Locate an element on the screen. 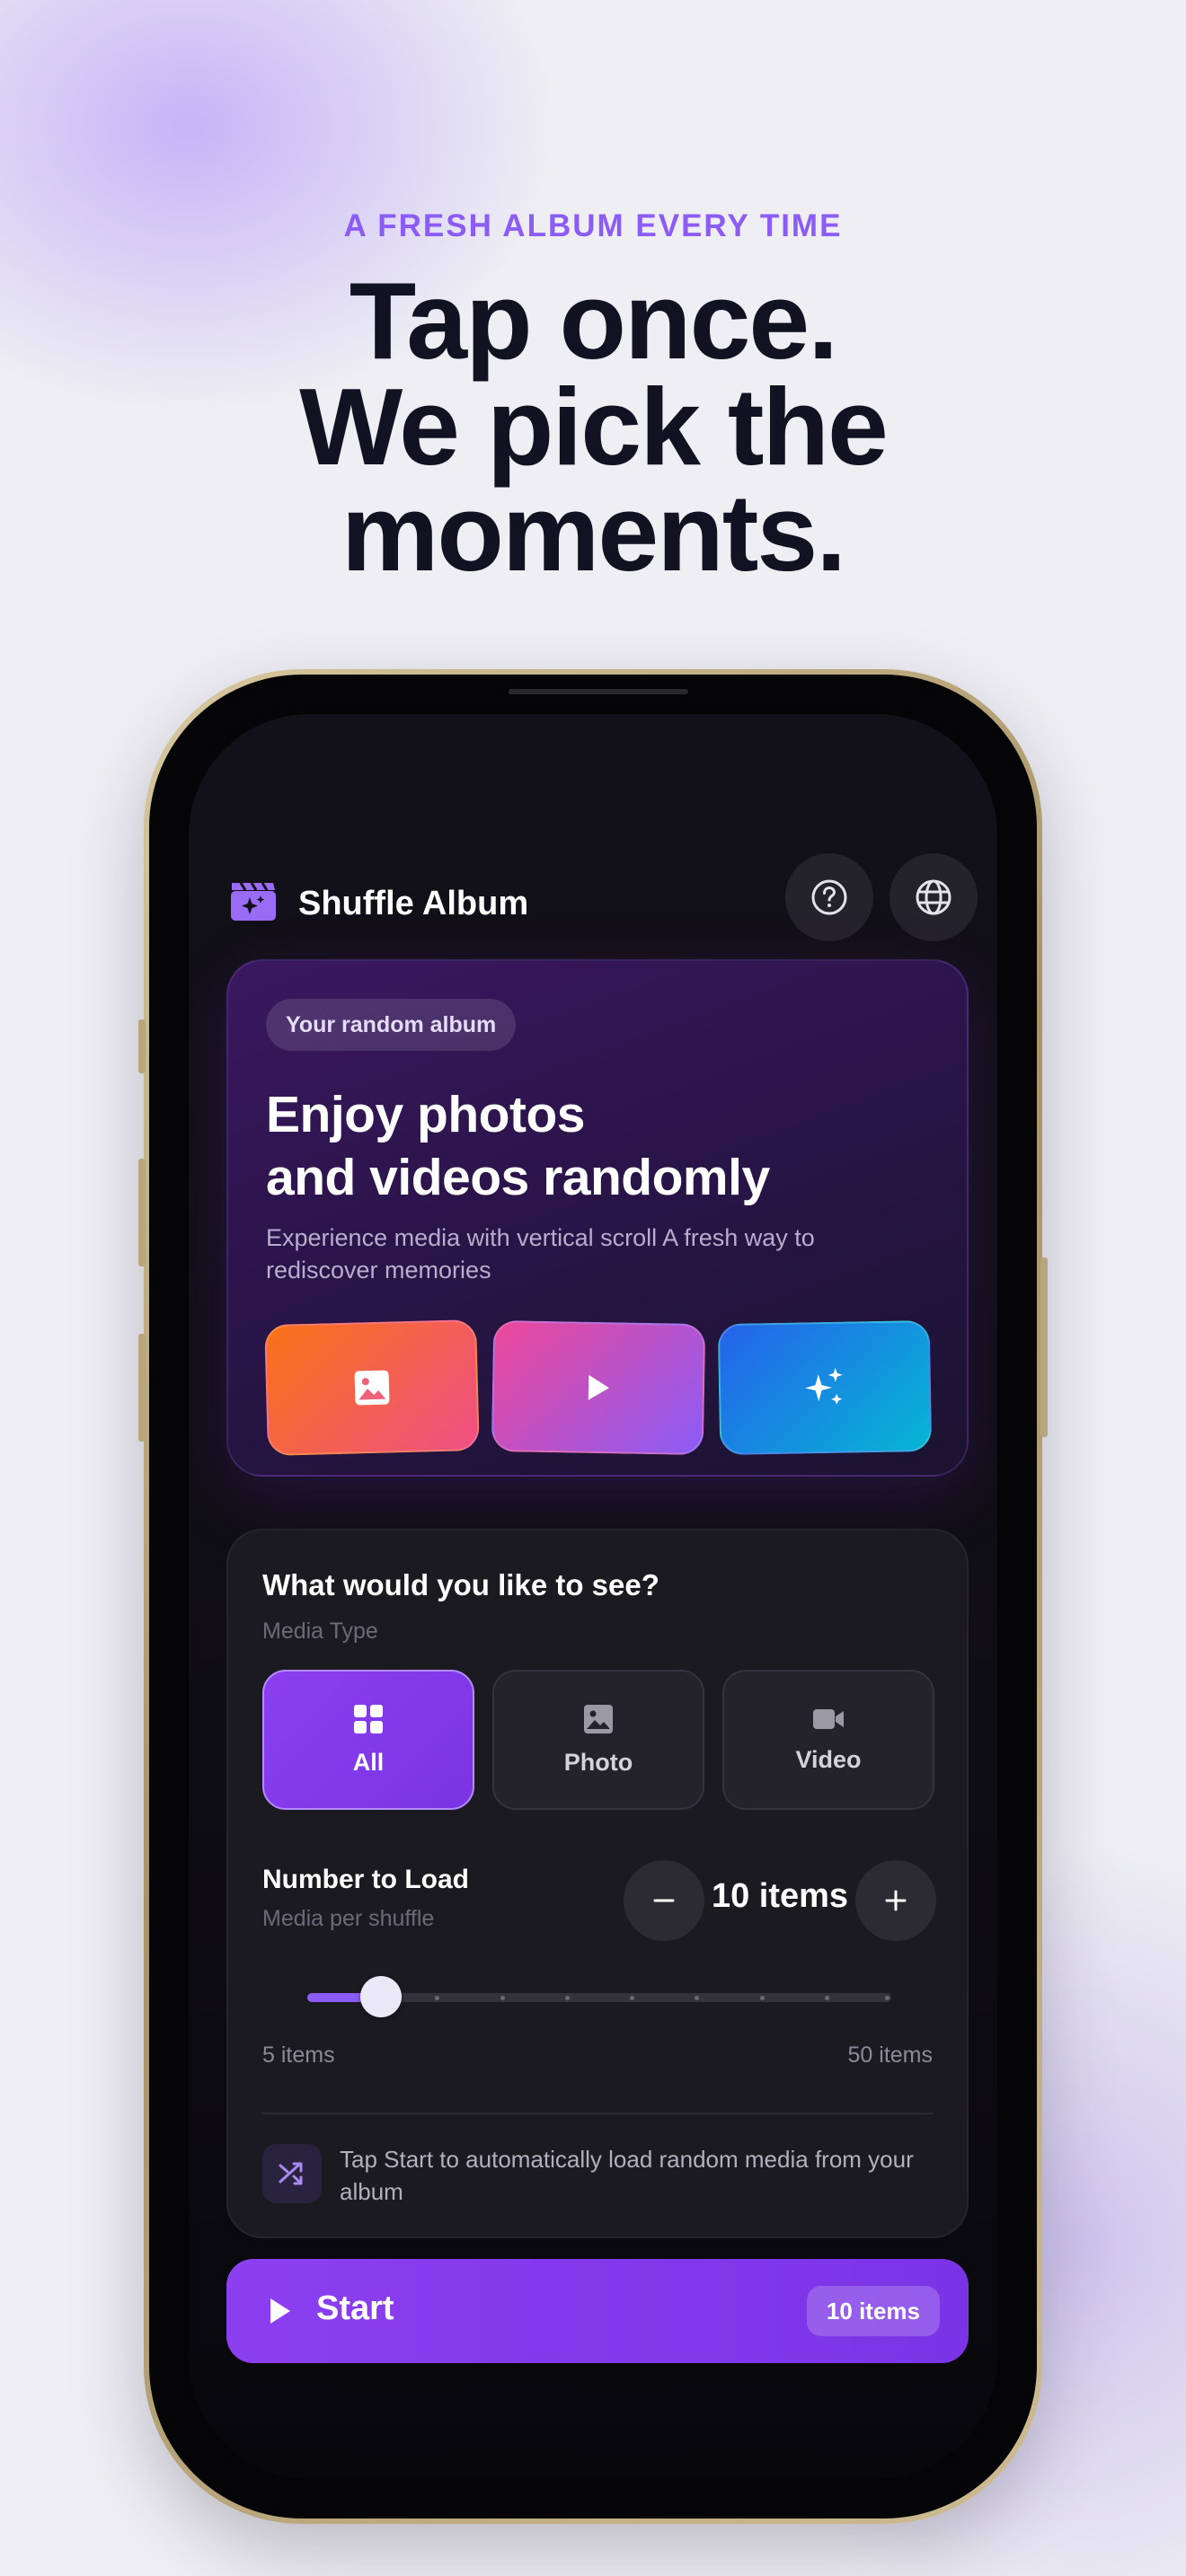 The image size is (1186, 2576). hero-tile-video is located at coordinates (598, 1387).